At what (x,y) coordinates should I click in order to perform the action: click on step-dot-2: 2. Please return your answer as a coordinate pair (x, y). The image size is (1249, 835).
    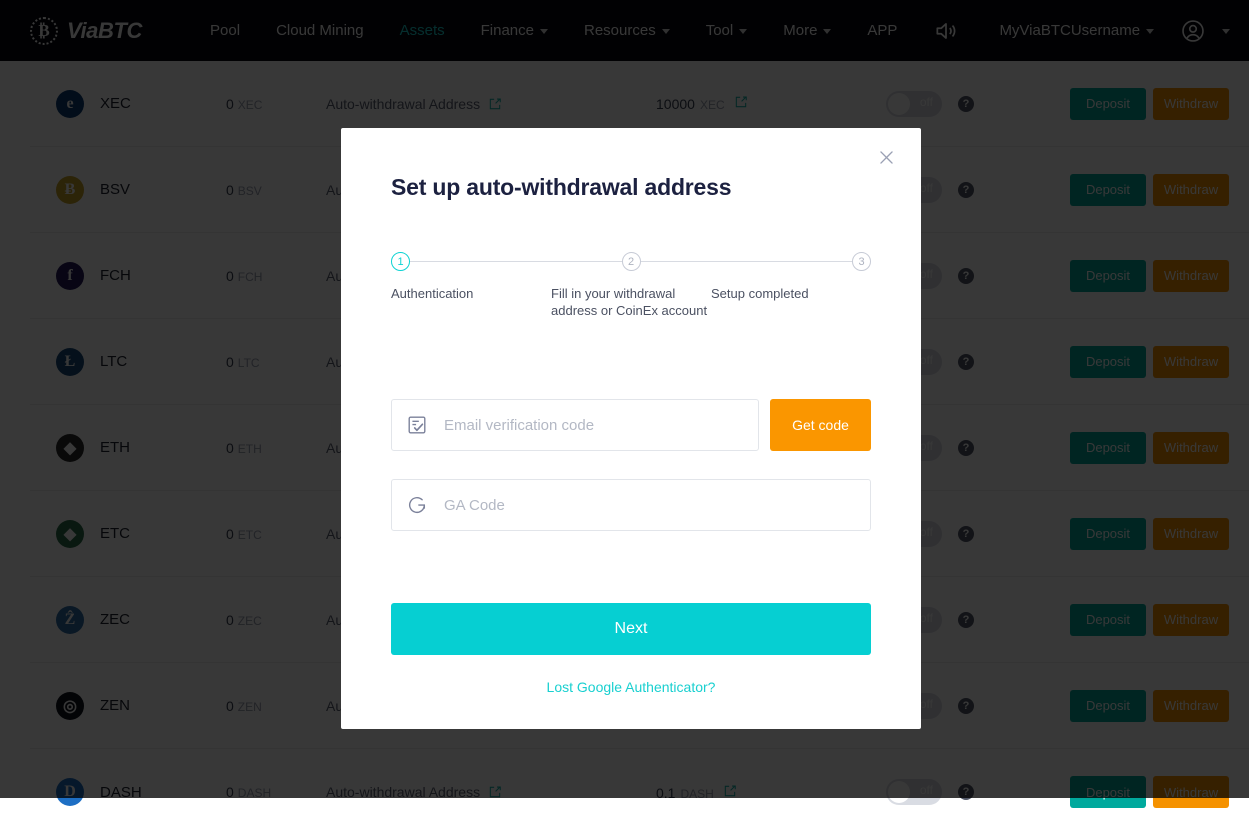
    Looking at the image, I should click on (631, 261).